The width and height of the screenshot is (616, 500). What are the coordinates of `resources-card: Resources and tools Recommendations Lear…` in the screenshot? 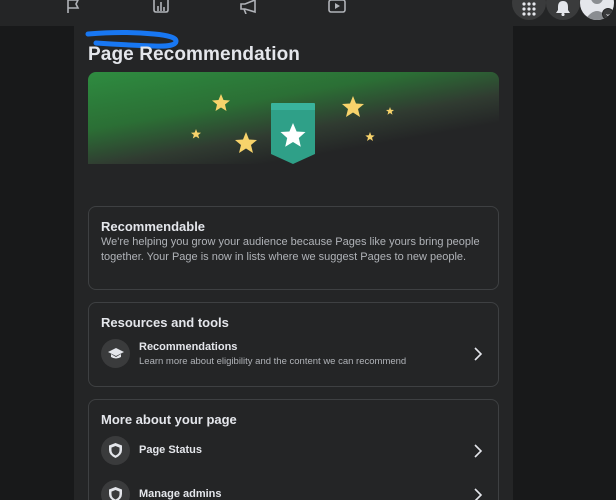 It's located at (293, 344).